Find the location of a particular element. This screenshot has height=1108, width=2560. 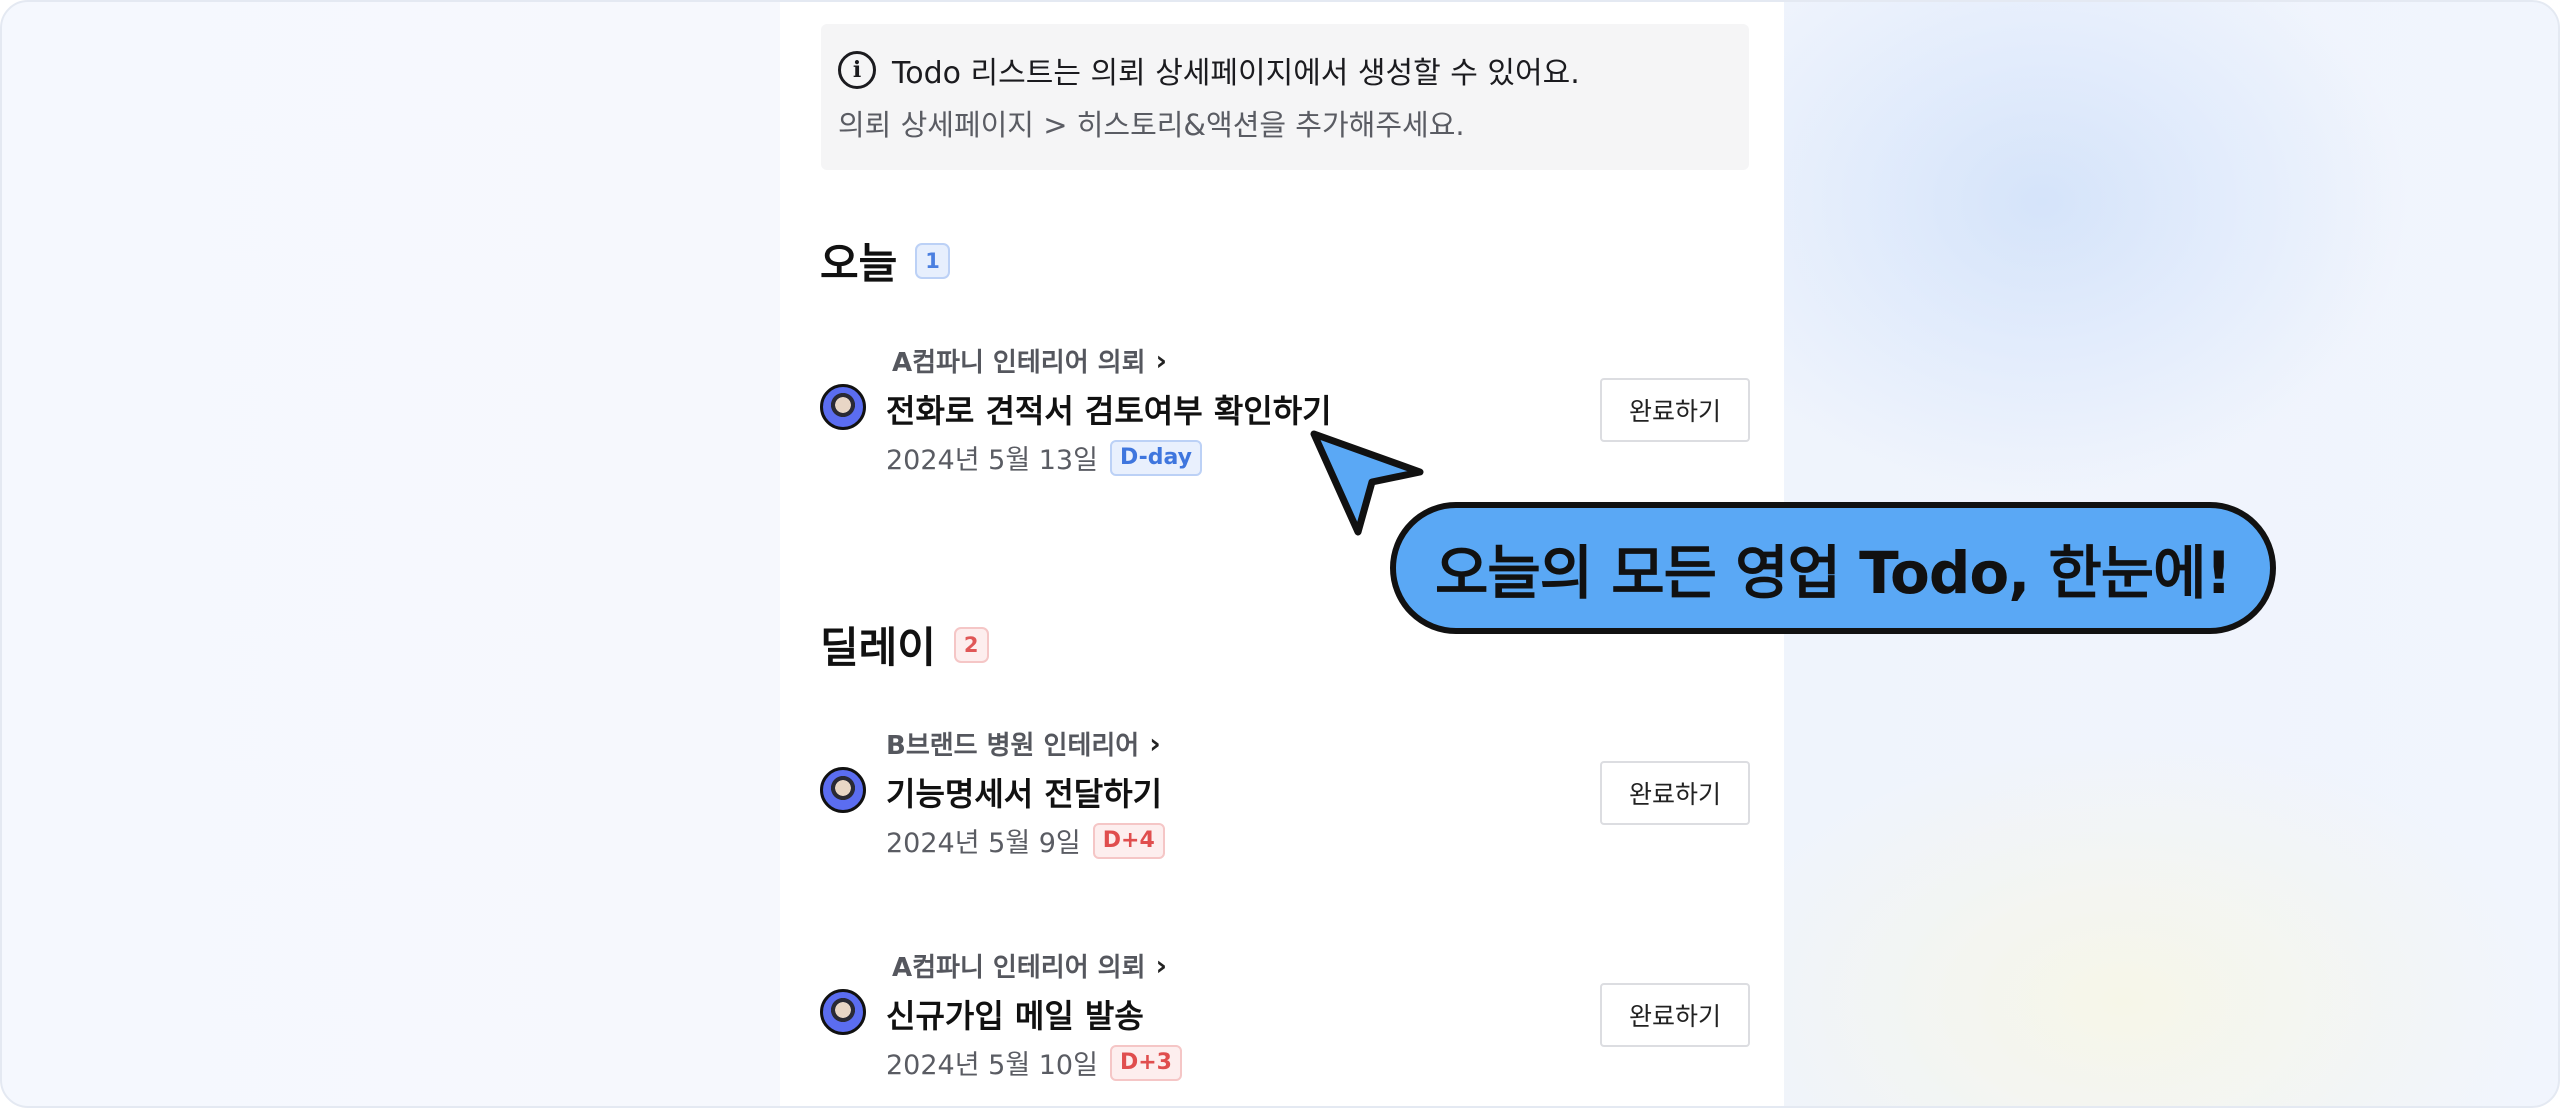

todo-date-row: 2024년 5월 10일 D+3 is located at coordinates (1034, 1062).